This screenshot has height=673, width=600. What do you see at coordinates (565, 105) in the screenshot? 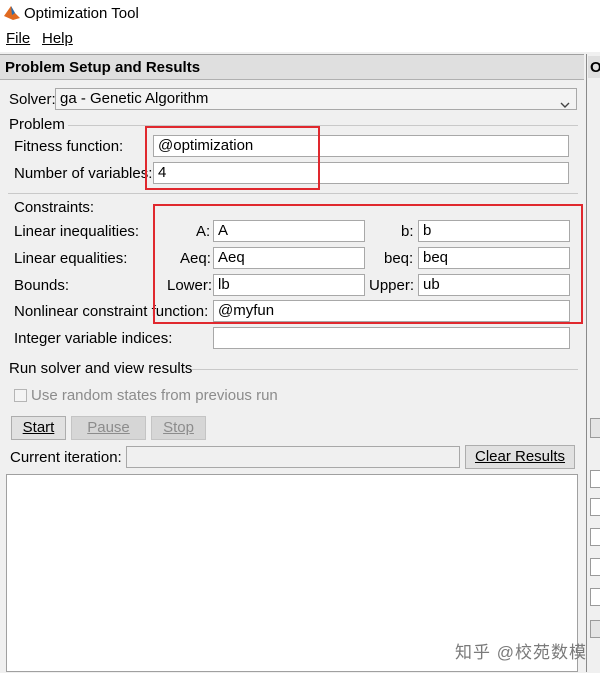
I see `chevron-down-icon` at bounding box center [565, 105].